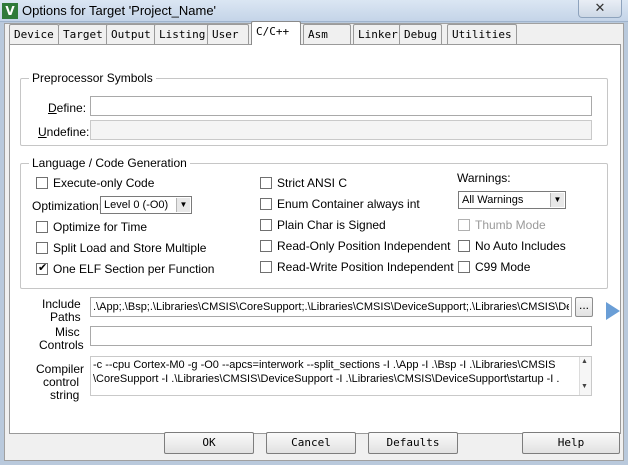 The image size is (628, 465). I want to click on tab-cc: C/C++, so click(276, 33).